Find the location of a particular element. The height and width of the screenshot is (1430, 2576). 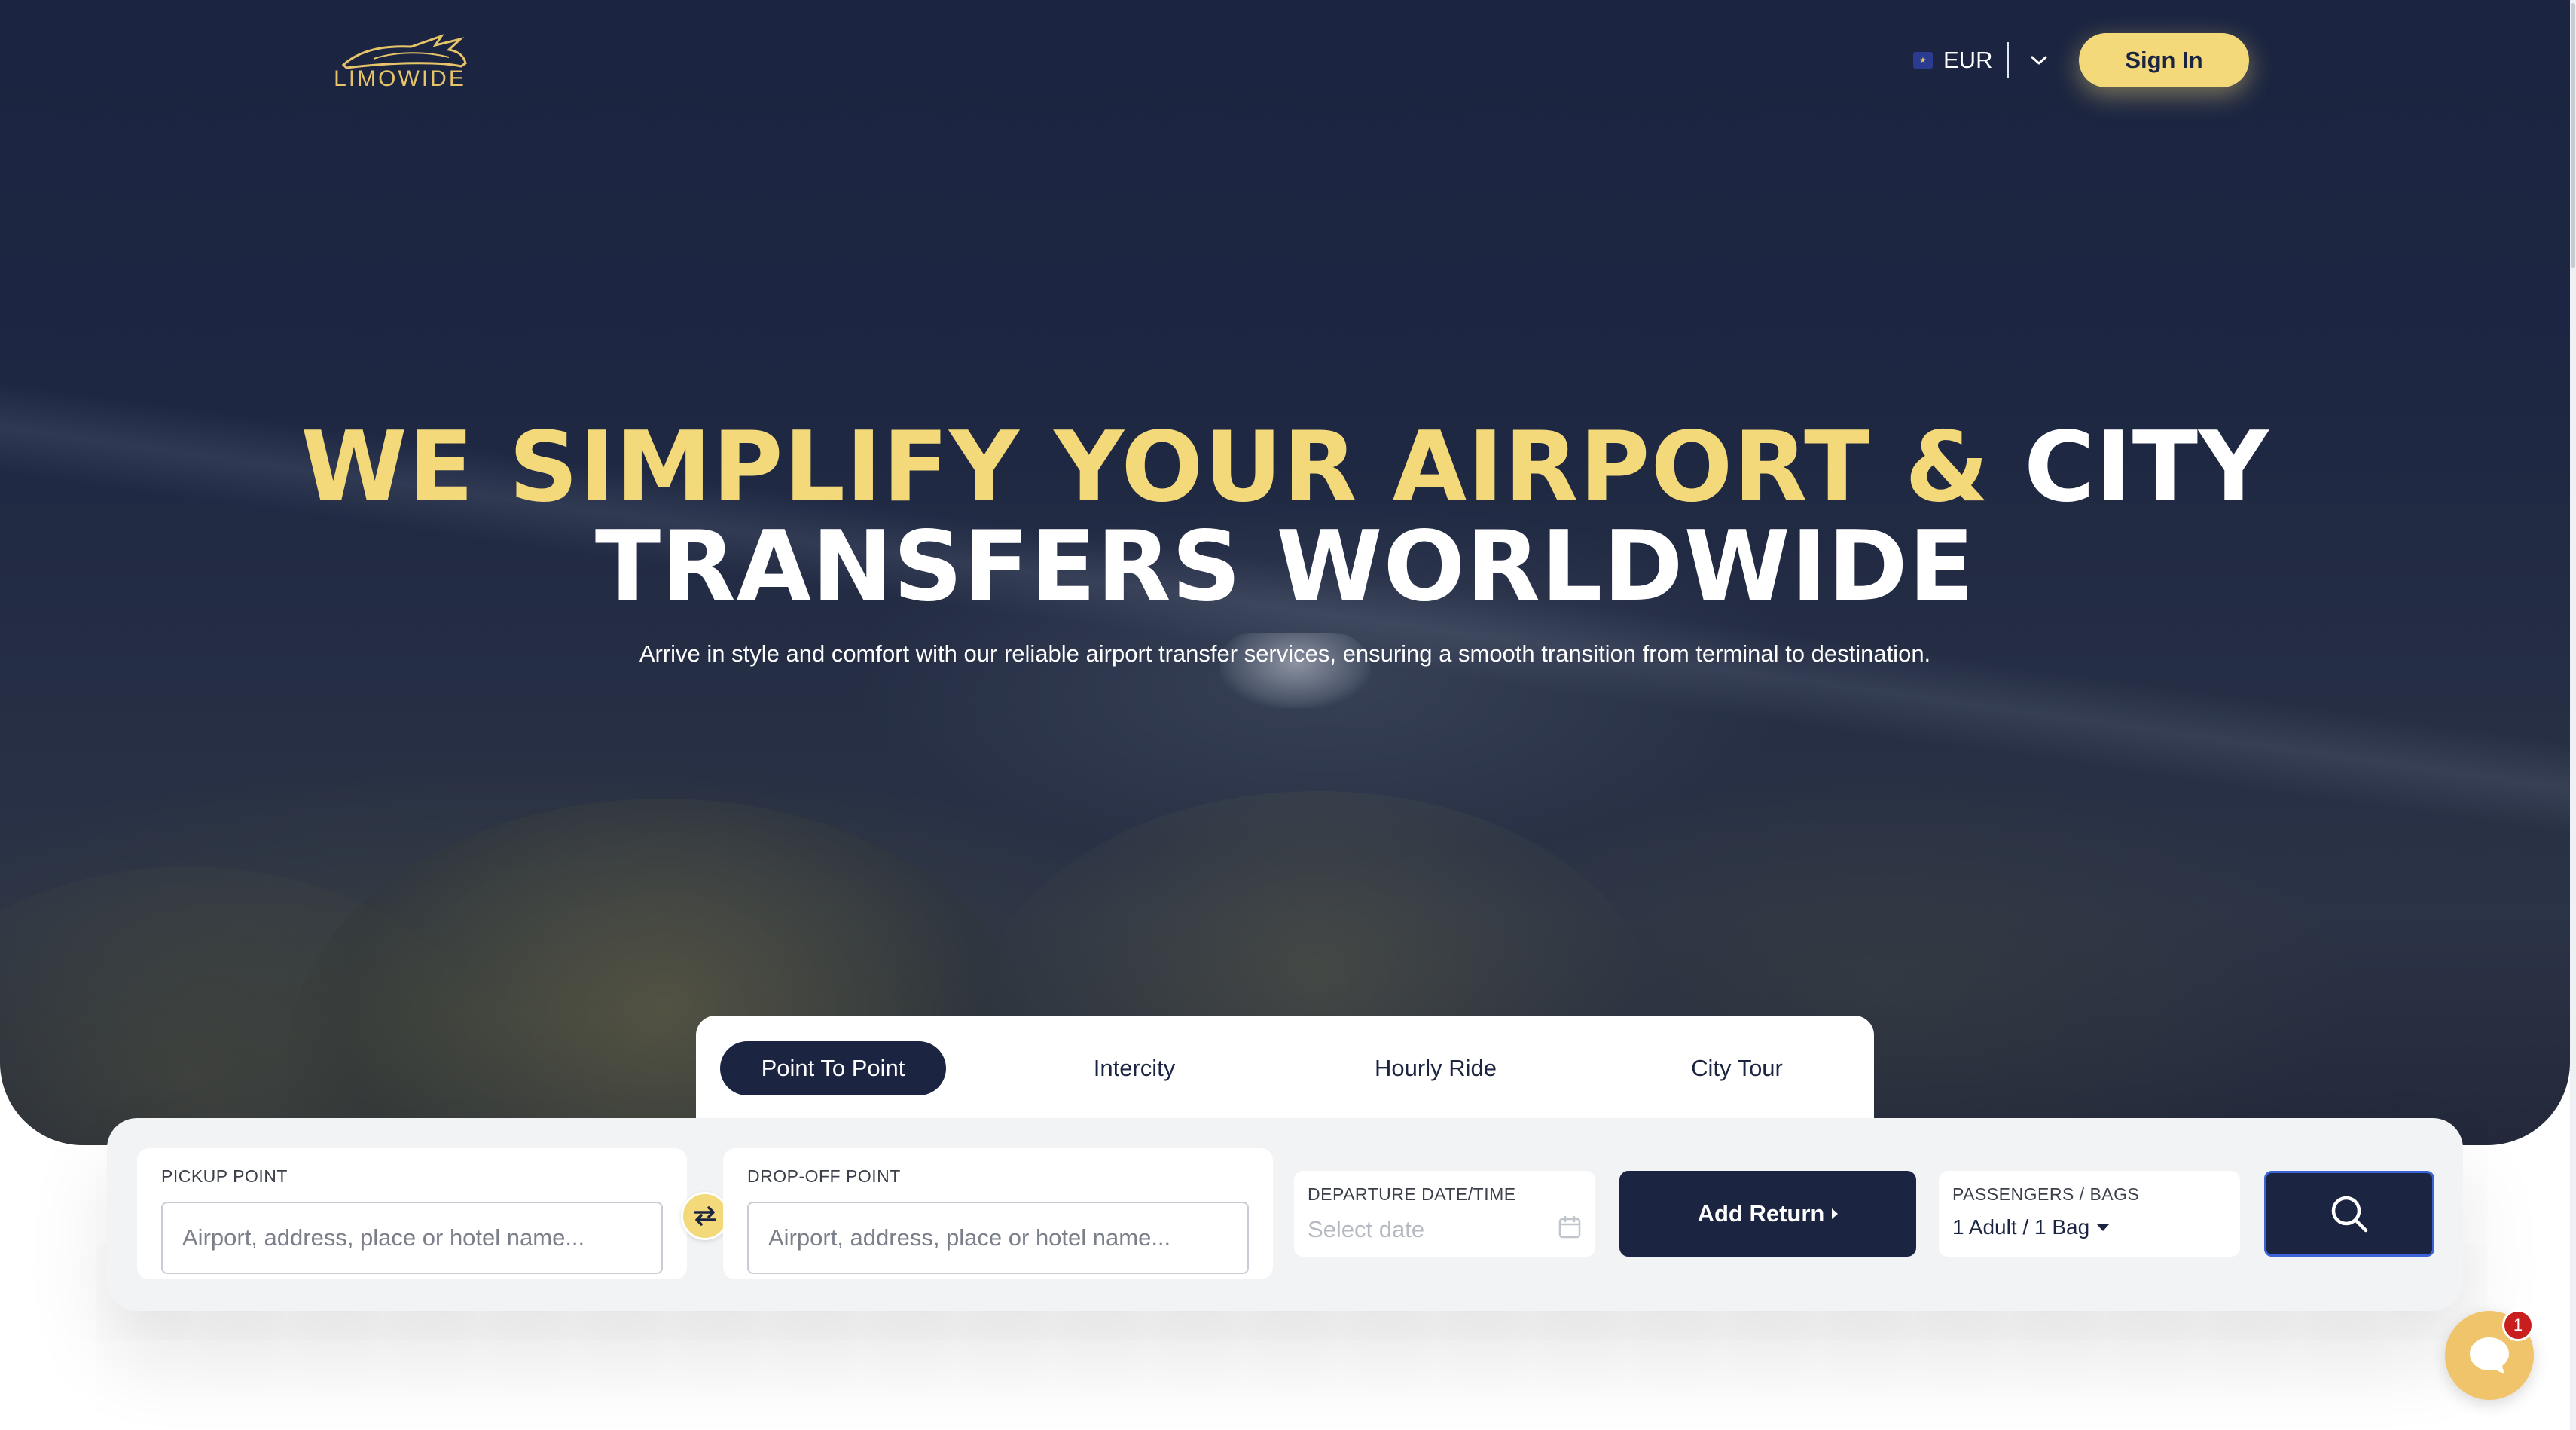

dropoff-label: DROP-OFF POINT is located at coordinates (824, 1176).